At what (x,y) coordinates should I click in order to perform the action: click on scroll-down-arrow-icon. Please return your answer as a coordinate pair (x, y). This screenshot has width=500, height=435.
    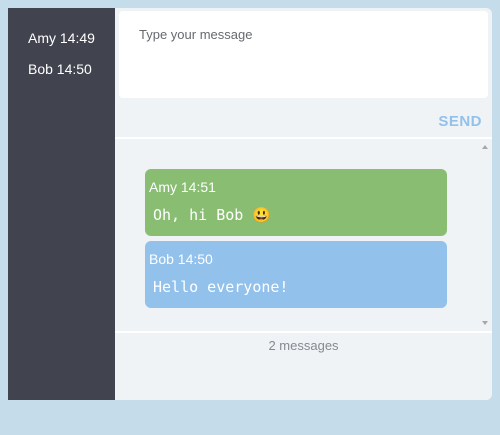
    Looking at the image, I should click on (485, 323).